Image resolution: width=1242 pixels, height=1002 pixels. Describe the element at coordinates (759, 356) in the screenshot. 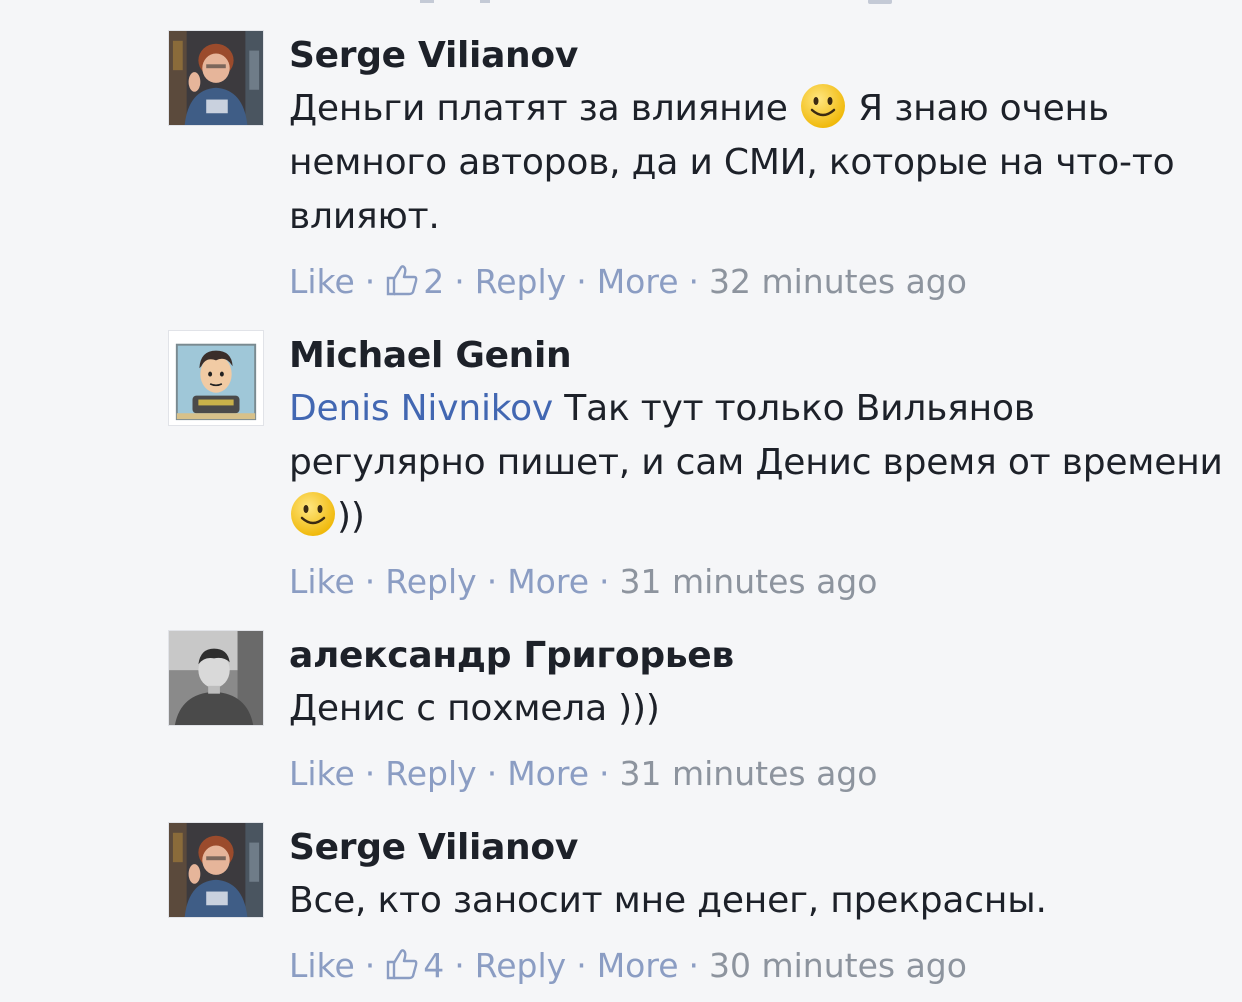

I see `comment-author: Michael Genin` at that location.